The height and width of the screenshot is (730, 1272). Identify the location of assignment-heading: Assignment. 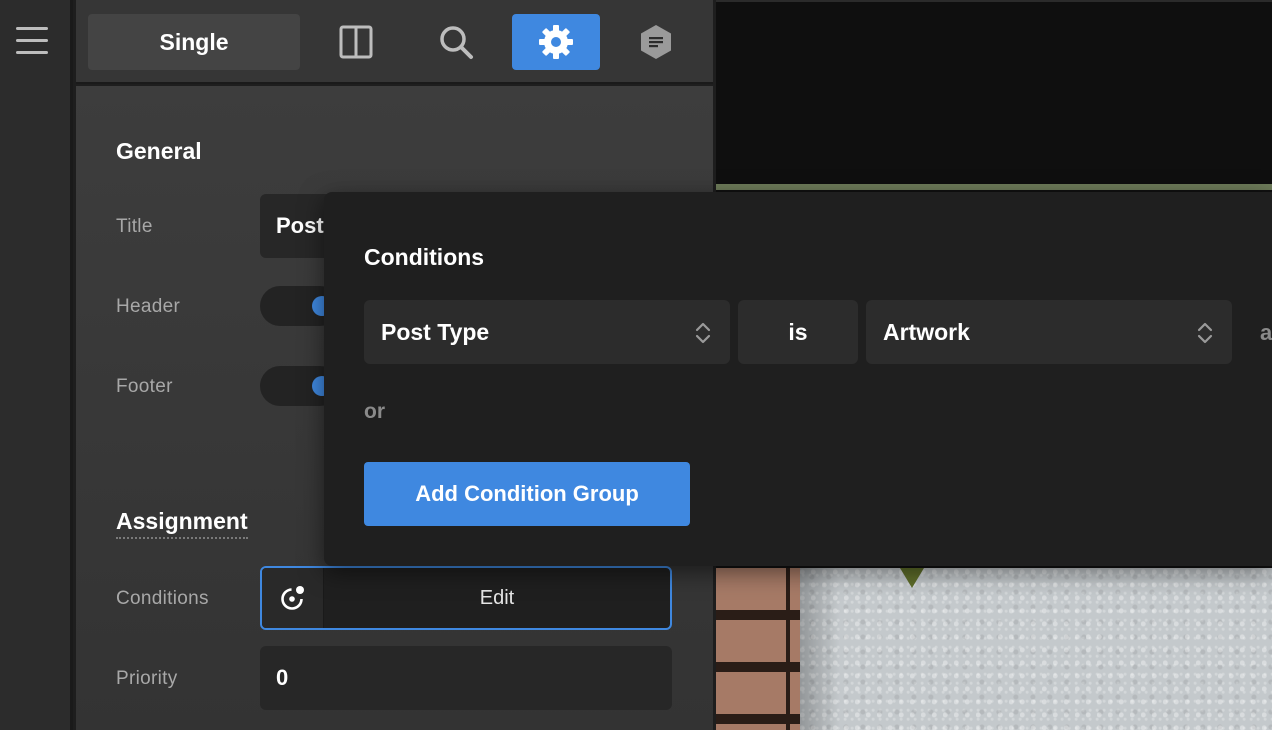
(182, 523).